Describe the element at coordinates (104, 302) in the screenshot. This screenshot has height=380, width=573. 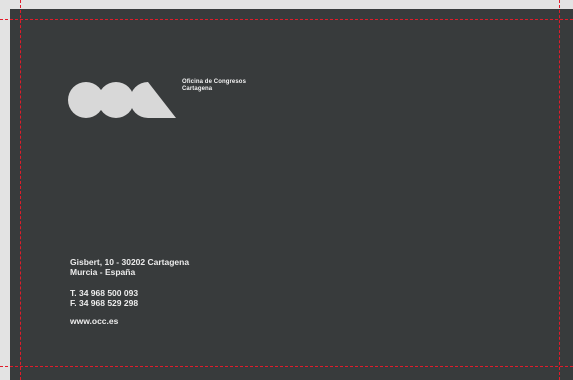
I see `fax-number: F. 34 968 529 298` at that location.